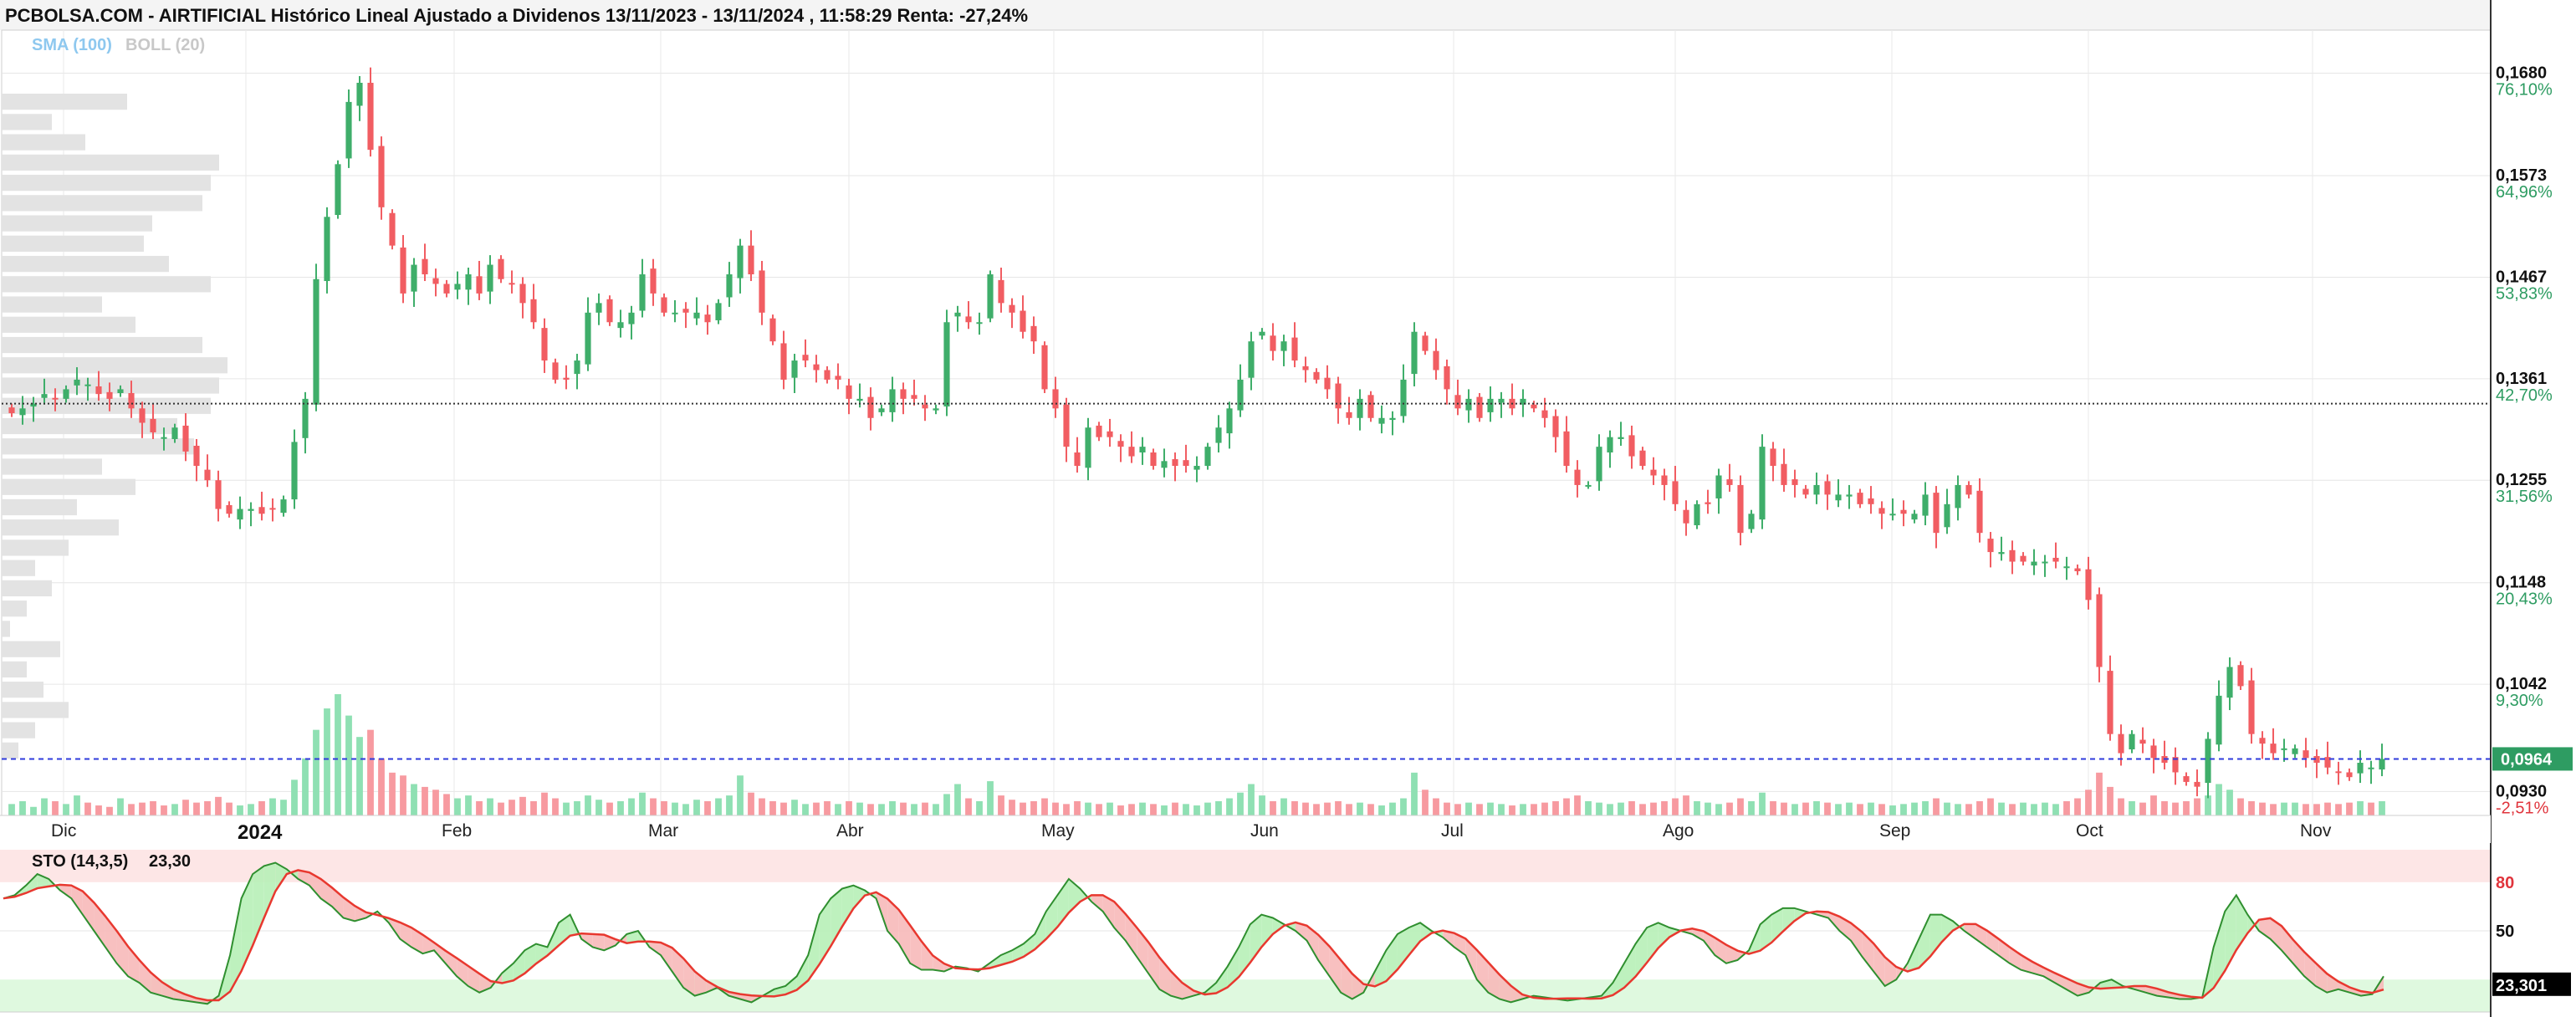 Image resolution: width=2576 pixels, height=1017 pixels. Describe the element at coordinates (2521, 583) in the screenshot. I see `y-tick-label: 0,1148` at that location.